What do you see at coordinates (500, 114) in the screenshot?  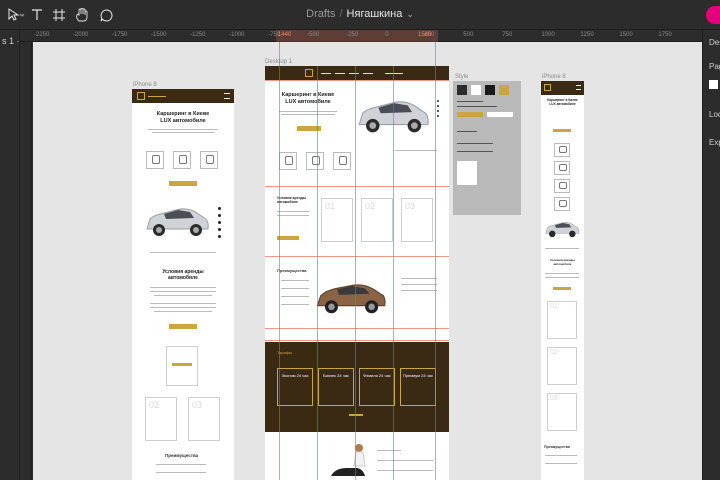 I see `button-style-secondary` at bounding box center [500, 114].